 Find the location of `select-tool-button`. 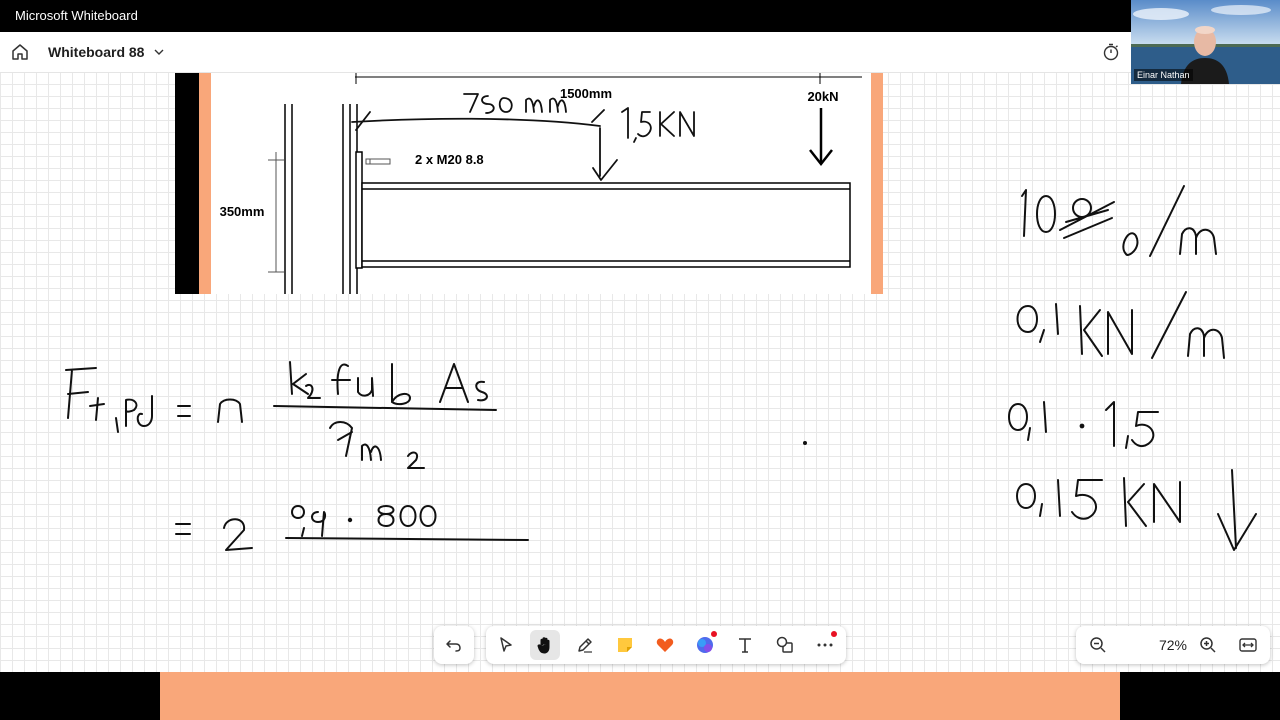

select-tool-button is located at coordinates (506, 645).